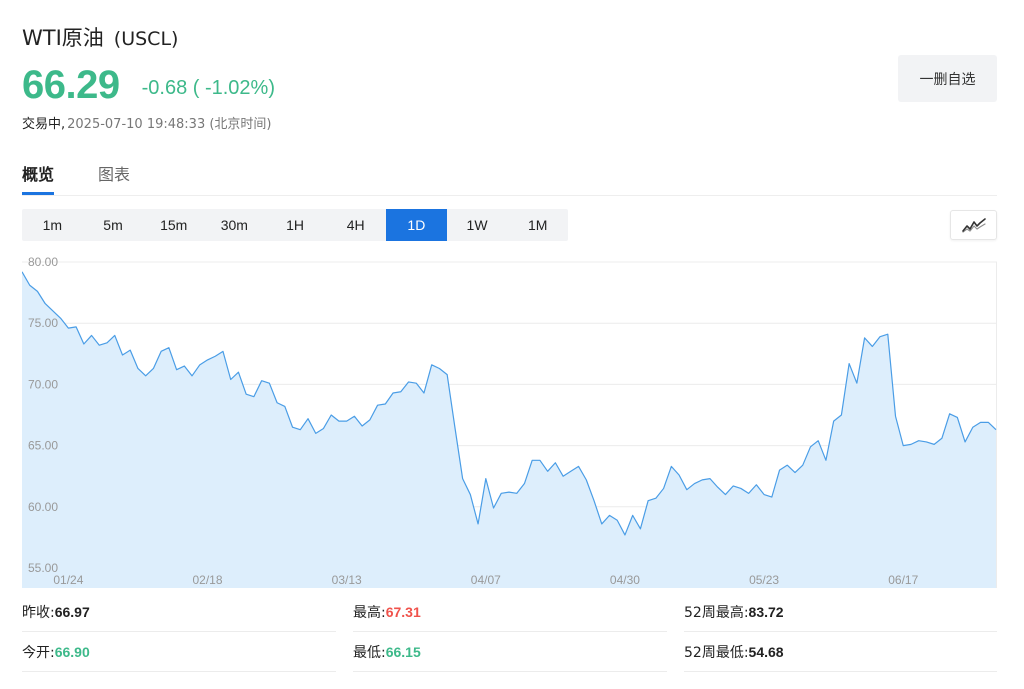  What do you see at coordinates (947, 78) in the screenshot?
I see `remove-watchlist-button: 一删自选` at bounding box center [947, 78].